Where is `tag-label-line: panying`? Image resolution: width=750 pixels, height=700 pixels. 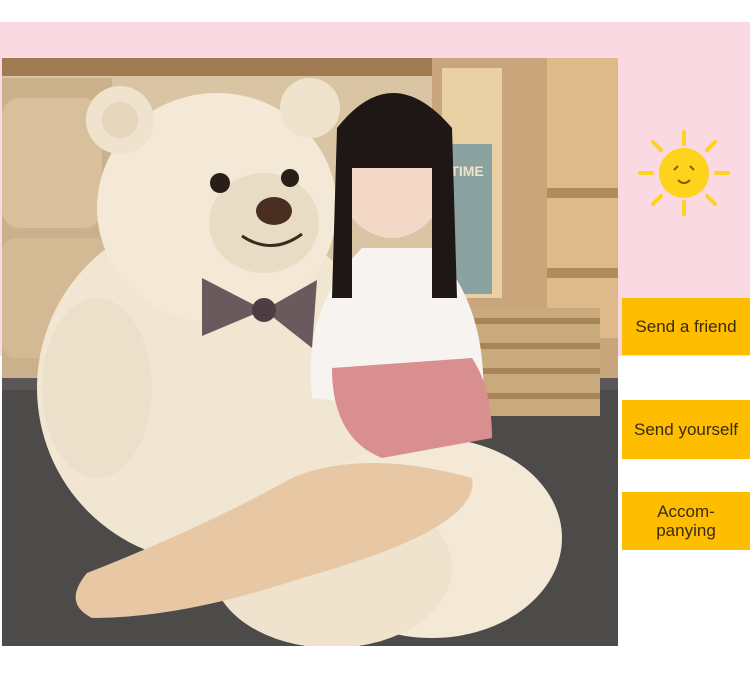 tag-label-line: panying is located at coordinates (686, 530).